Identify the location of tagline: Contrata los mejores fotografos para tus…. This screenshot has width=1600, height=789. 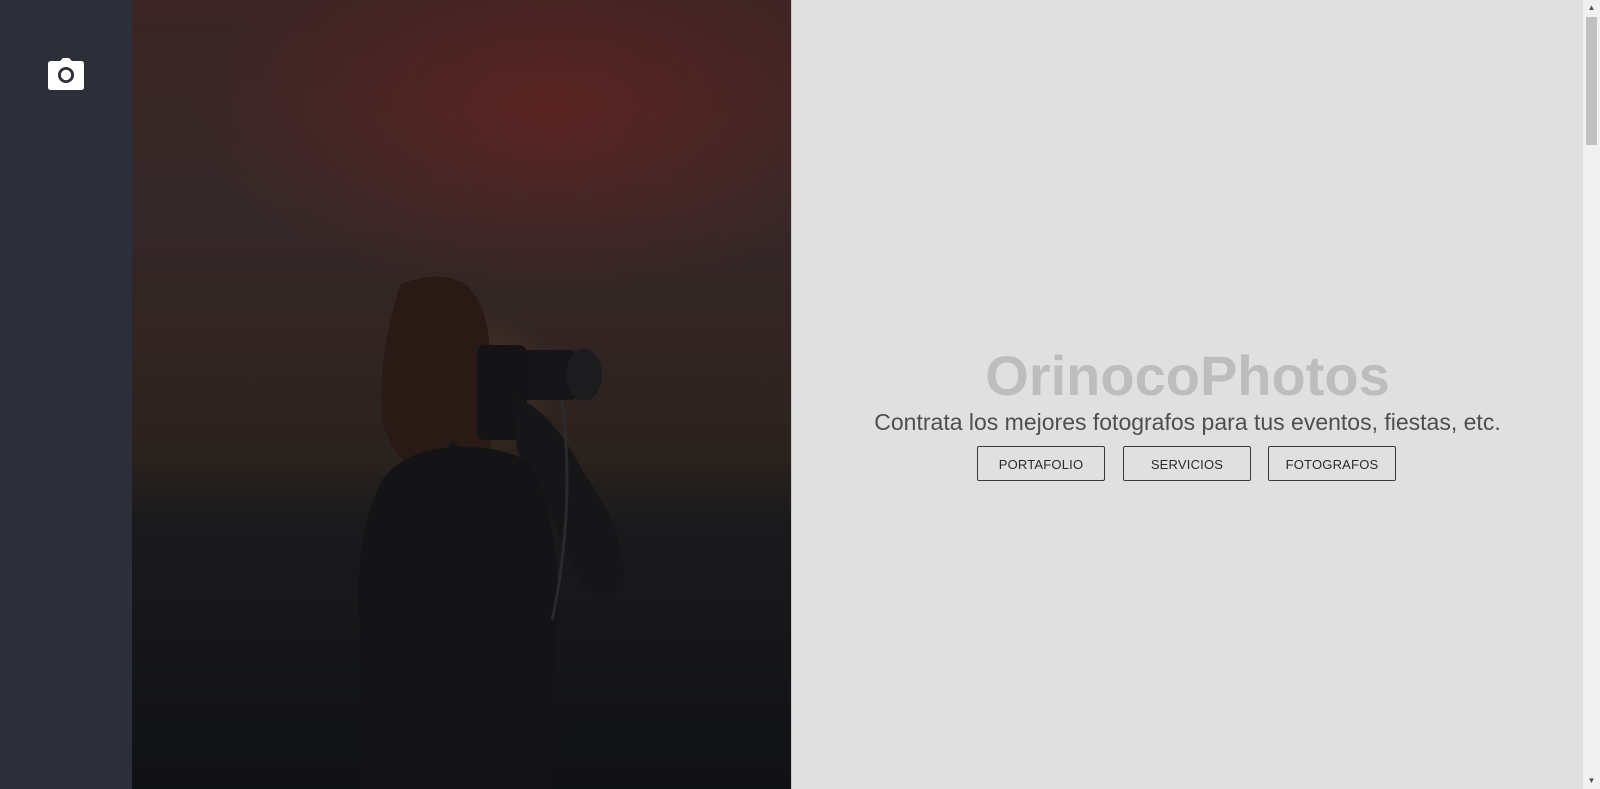
(1187, 422).